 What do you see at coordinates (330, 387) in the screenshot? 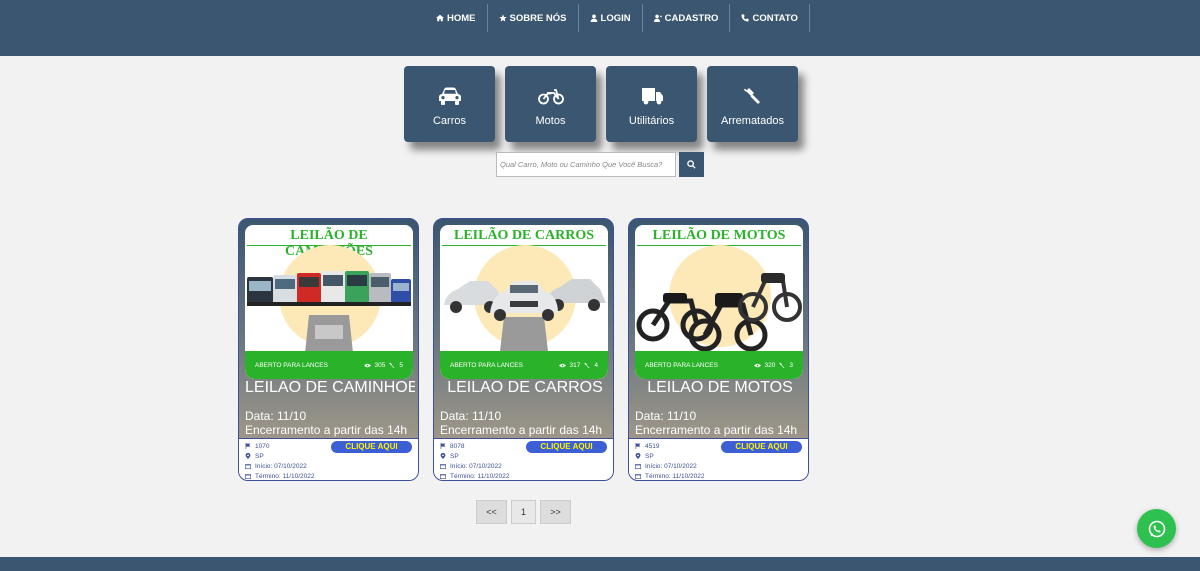
I see `card-title: LEILAO DE CAMINHOES` at bounding box center [330, 387].